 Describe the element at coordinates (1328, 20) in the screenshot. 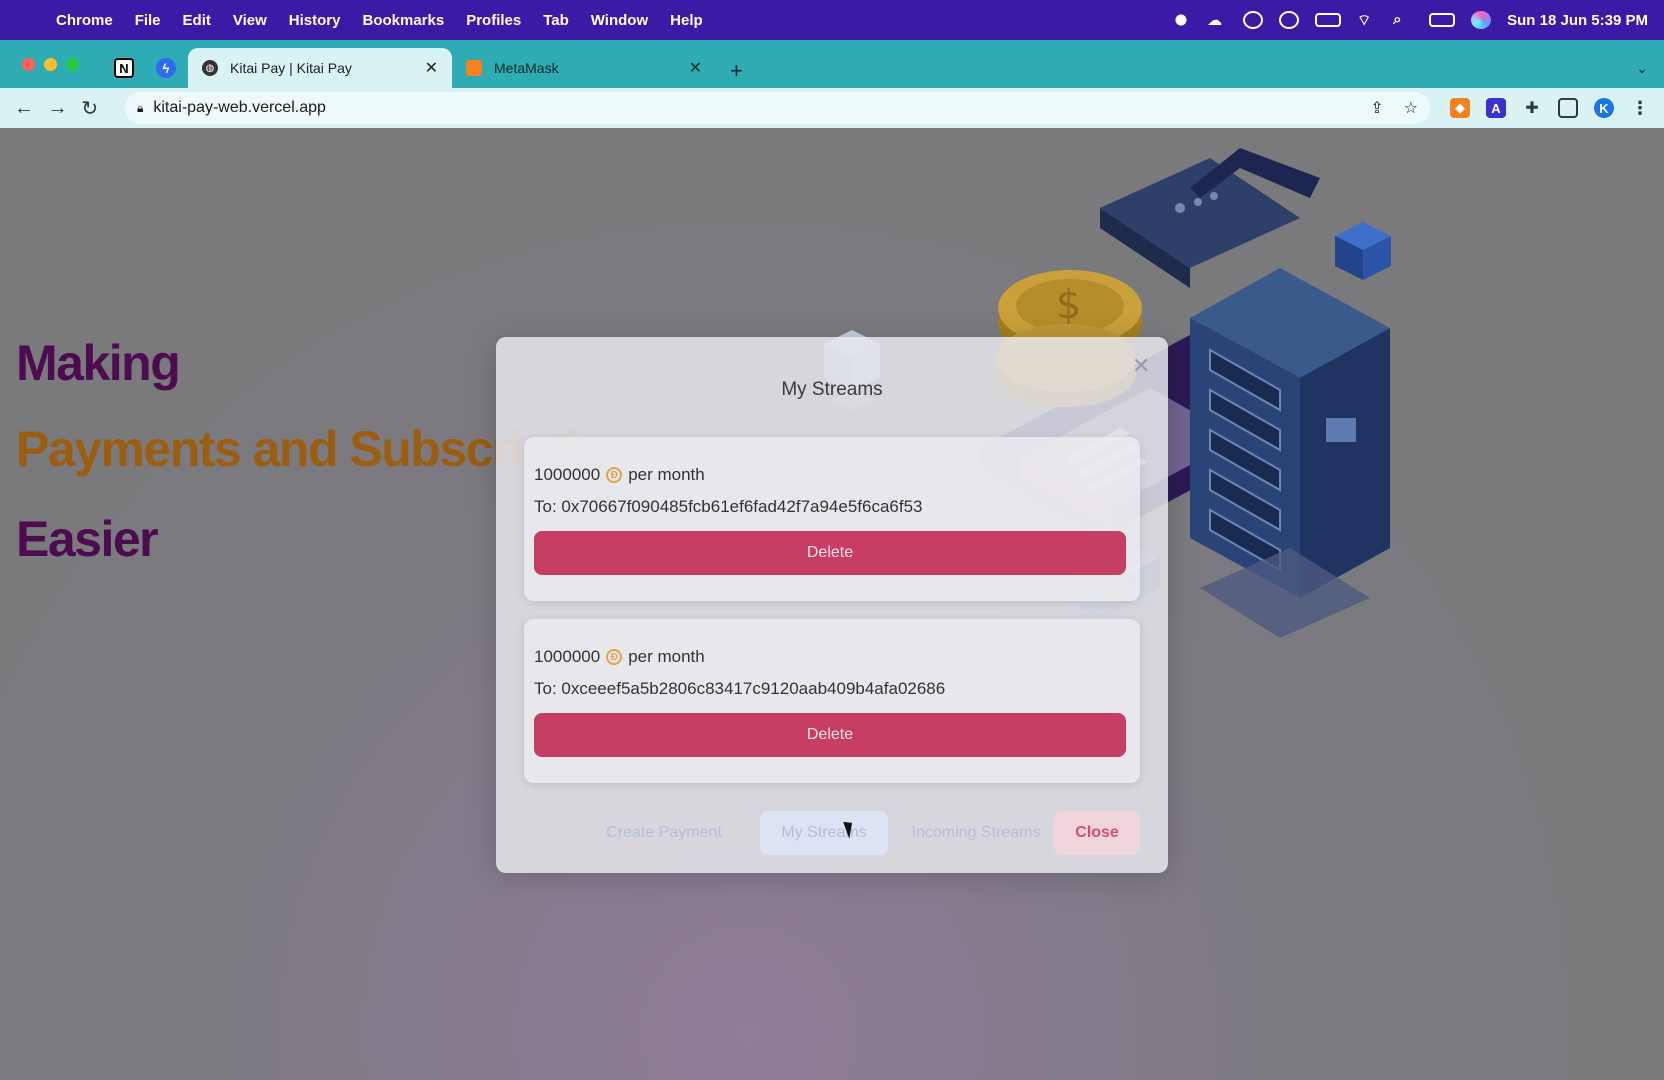

I see `battery-icon` at that location.